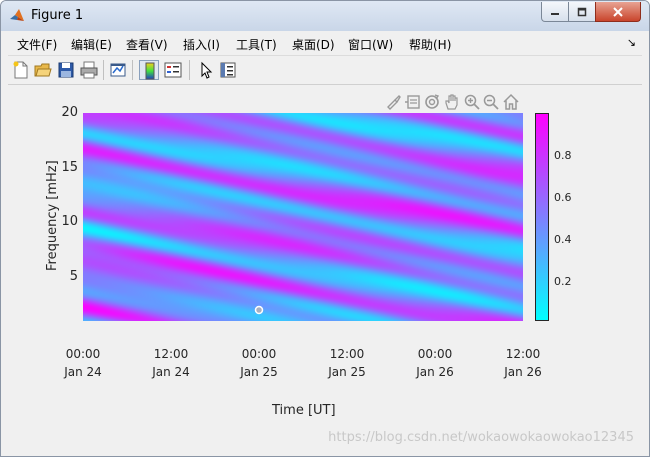 The width and height of the screenshot is (650, 457). Describe the element at coordinates (542, 217) in the screenshot. I see `colorbar` at that location.